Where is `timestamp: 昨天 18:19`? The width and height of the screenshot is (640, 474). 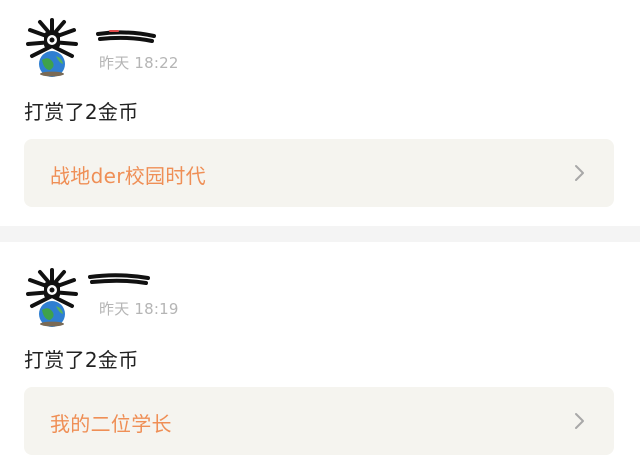
timestamp: 昨天 18:19 is located at coordinates (139, 309).